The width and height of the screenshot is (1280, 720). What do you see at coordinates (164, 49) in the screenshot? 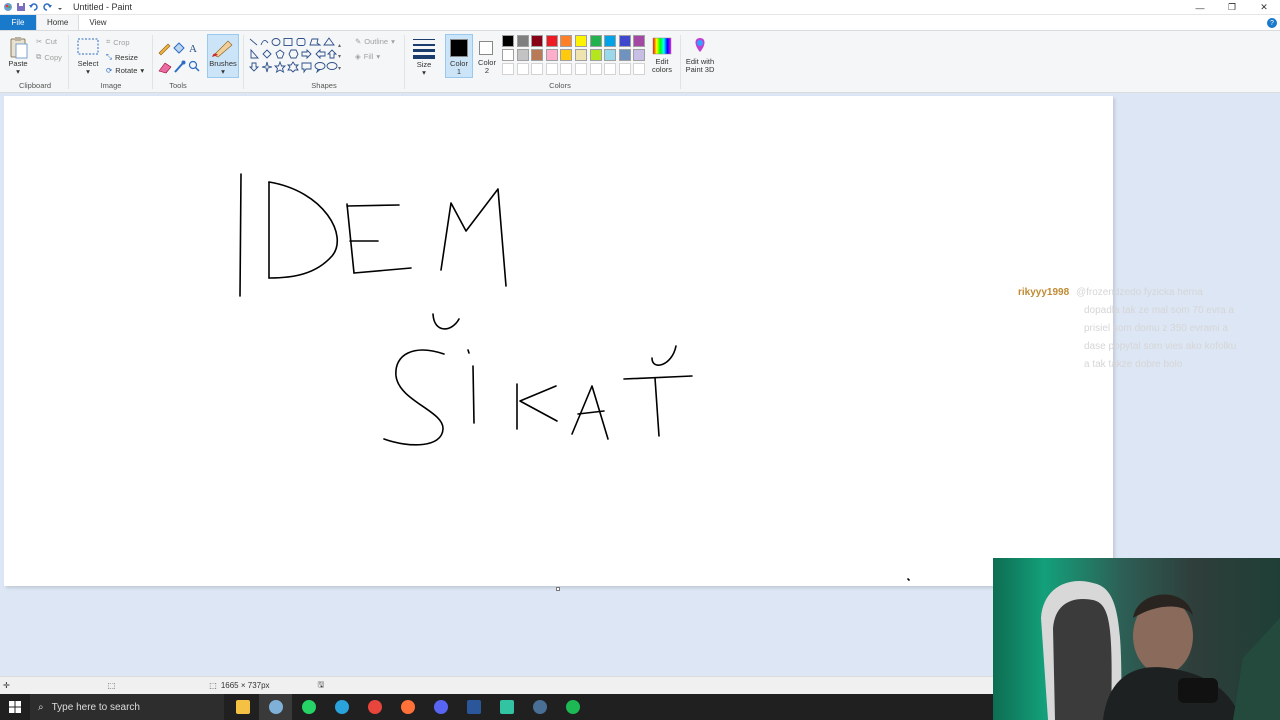
I see `pencil-icon` at bounding box center [164, 49].